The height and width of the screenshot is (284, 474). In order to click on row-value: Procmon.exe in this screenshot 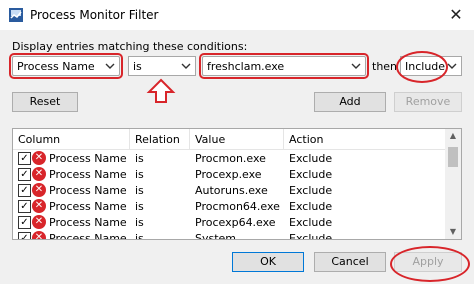, I will do `click(230, 158)`.